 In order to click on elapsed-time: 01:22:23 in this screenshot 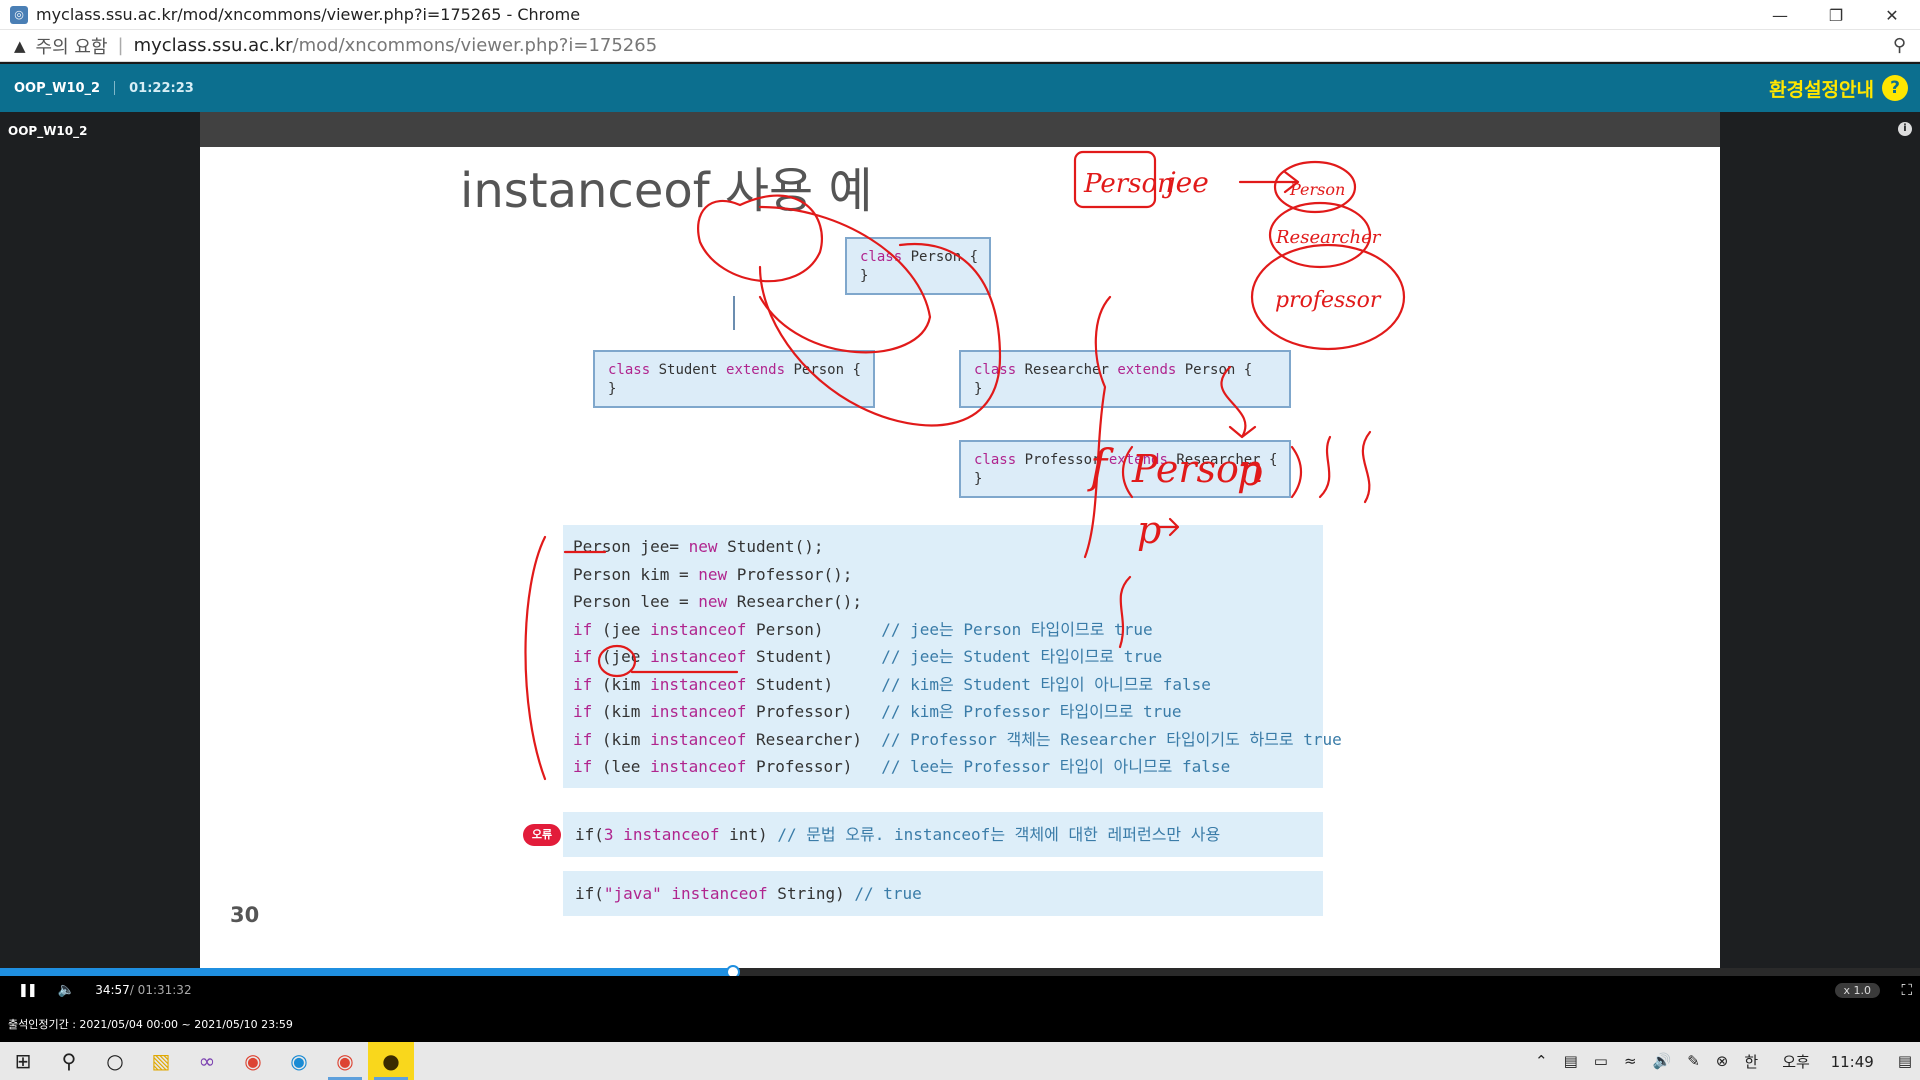, I will do `click(161, 88)`.